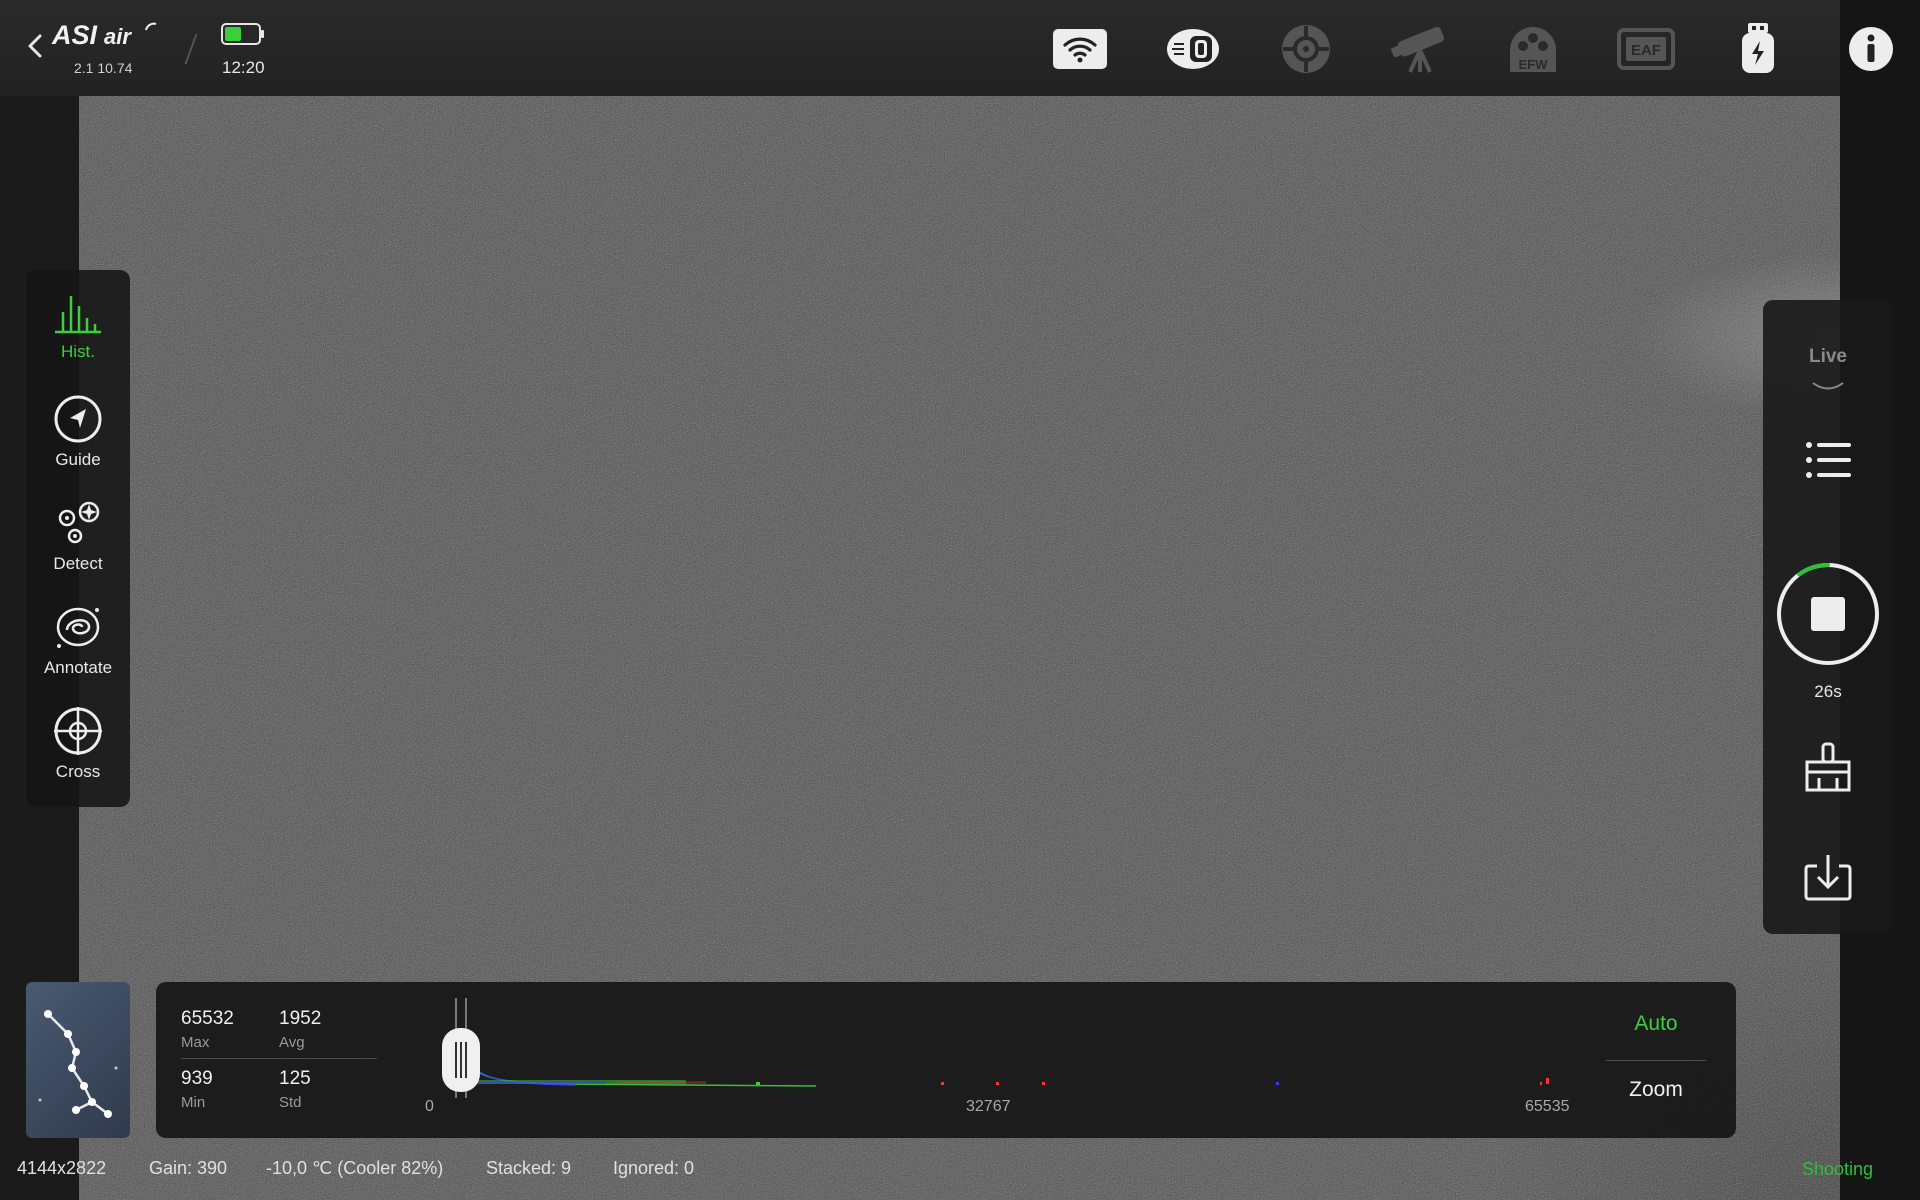 This screenshot has width=1920, height=1200. I want to click on battery-icon, so click(242, 34).